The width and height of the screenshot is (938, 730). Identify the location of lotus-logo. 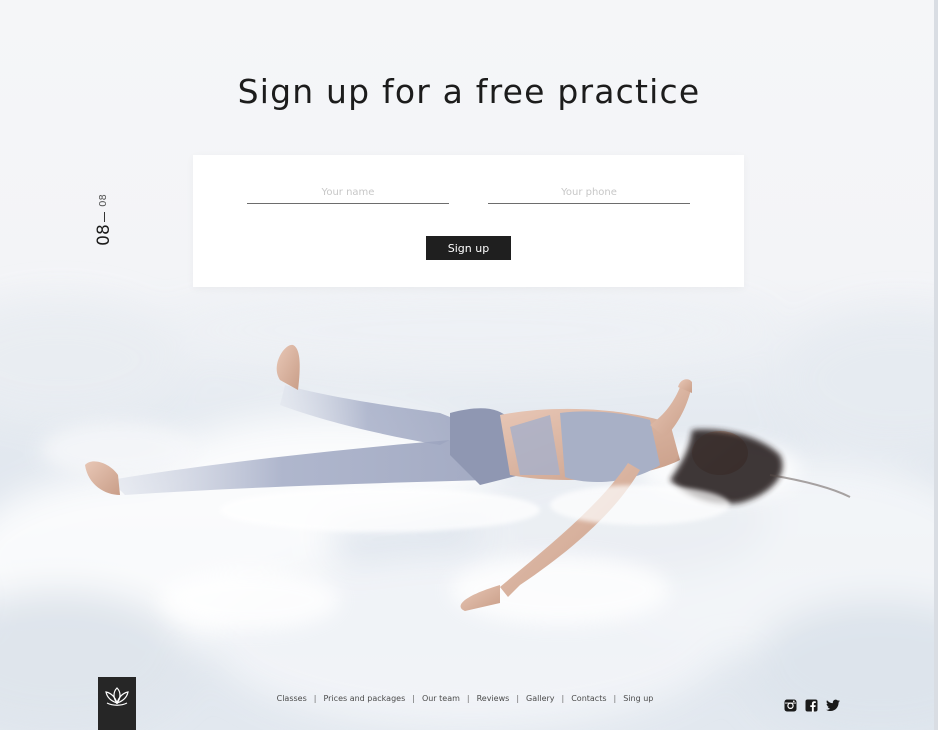
(117, 703).